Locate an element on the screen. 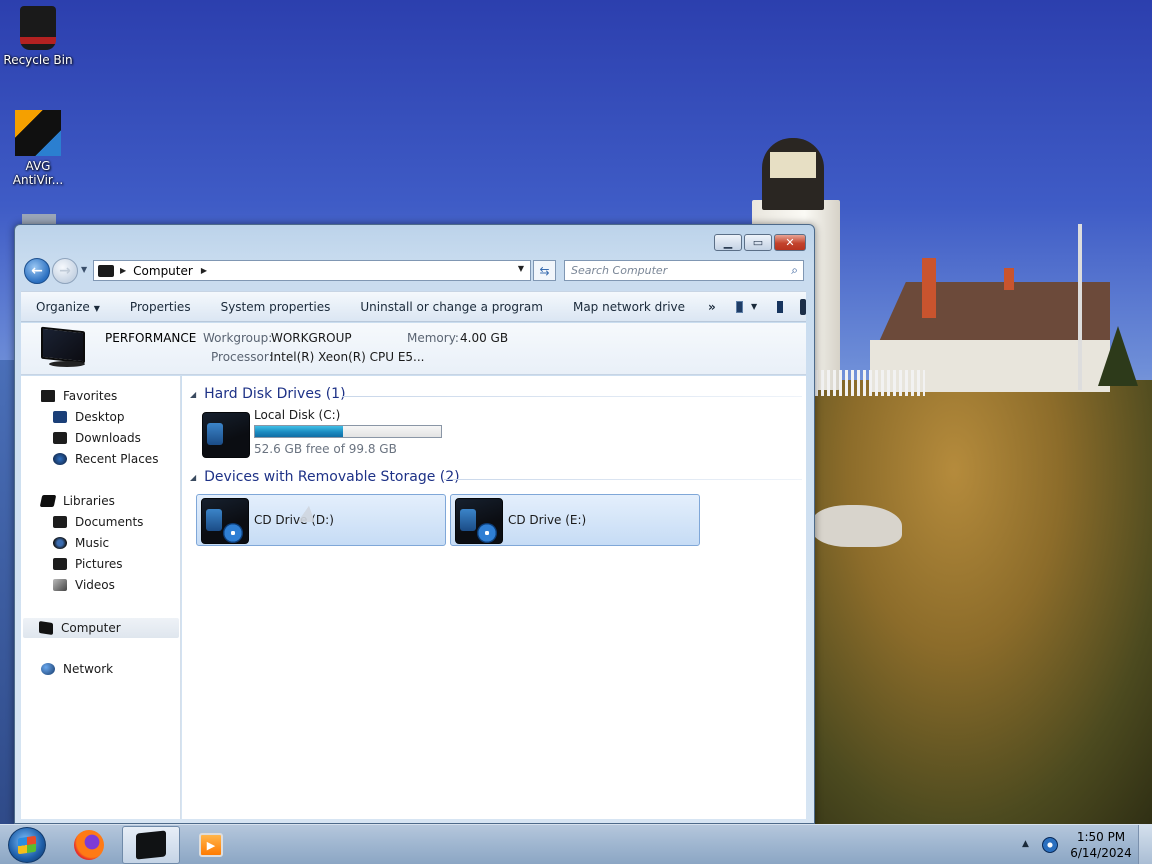 This screenshot has width=1152, height=864. forward-button: → is located at coordinates (65, 271).